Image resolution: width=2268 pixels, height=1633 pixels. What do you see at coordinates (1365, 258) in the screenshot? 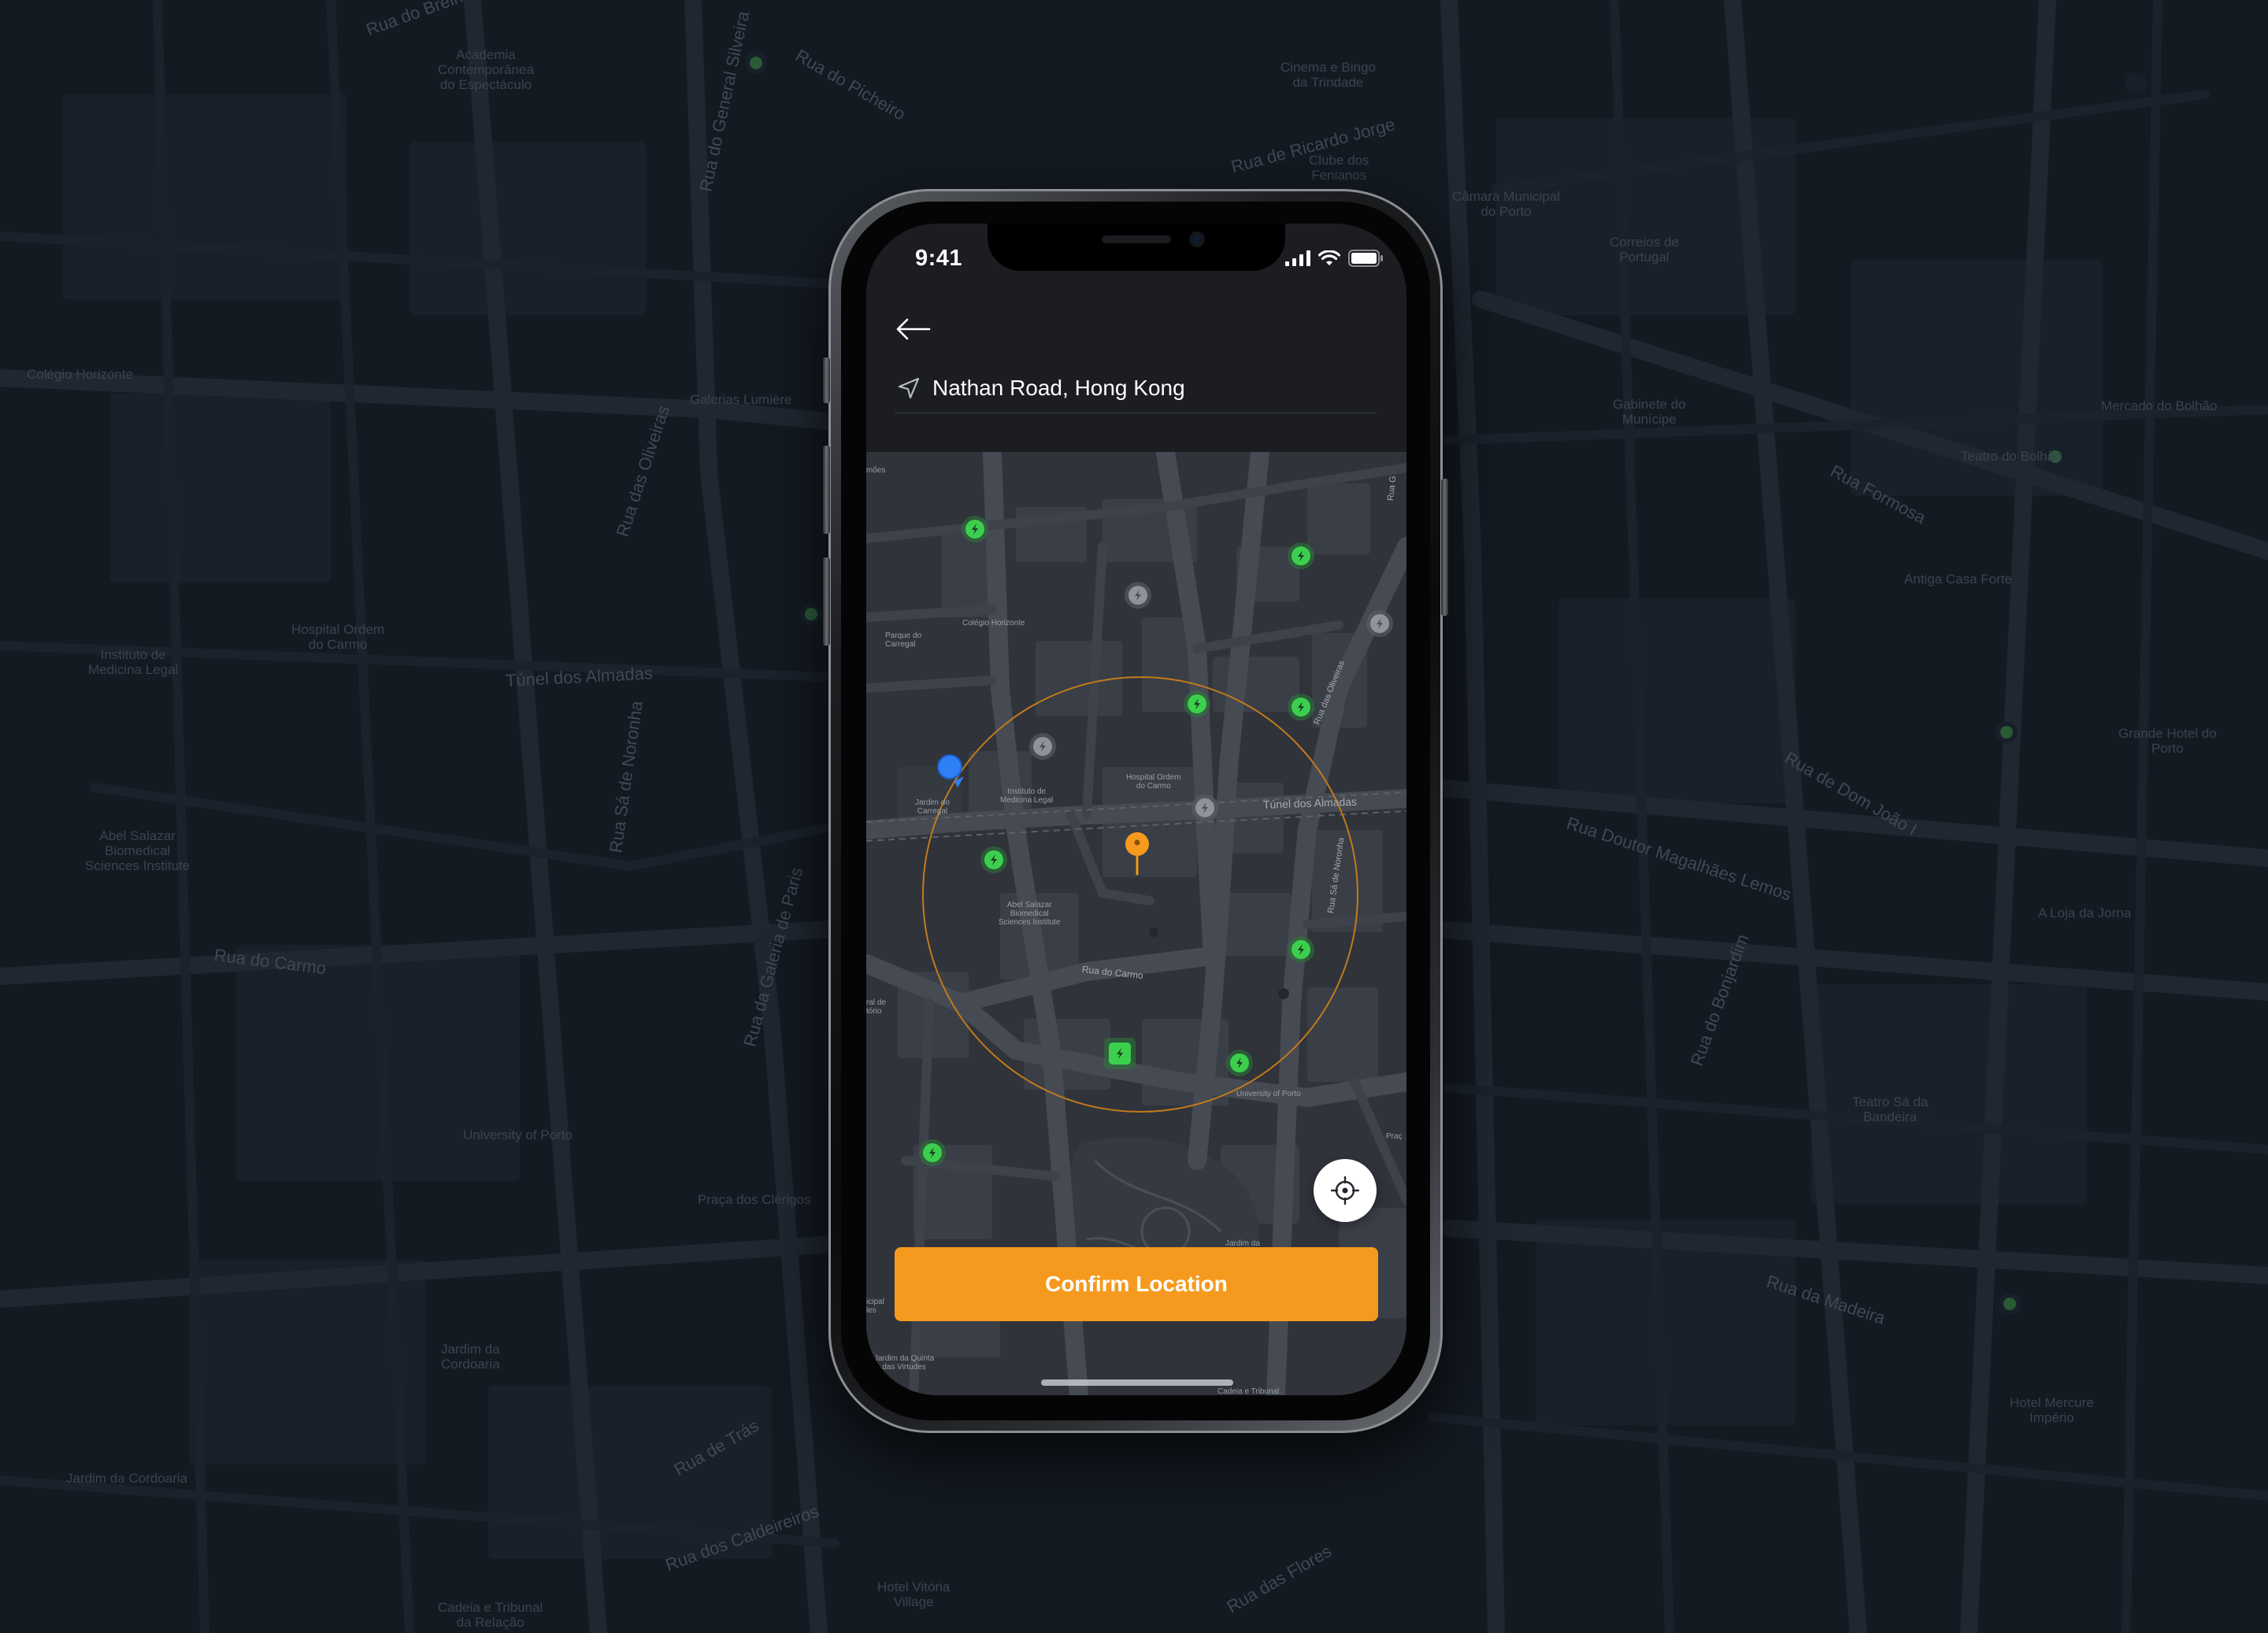
I see `battery-icon` at bounding box center [1365, 258].